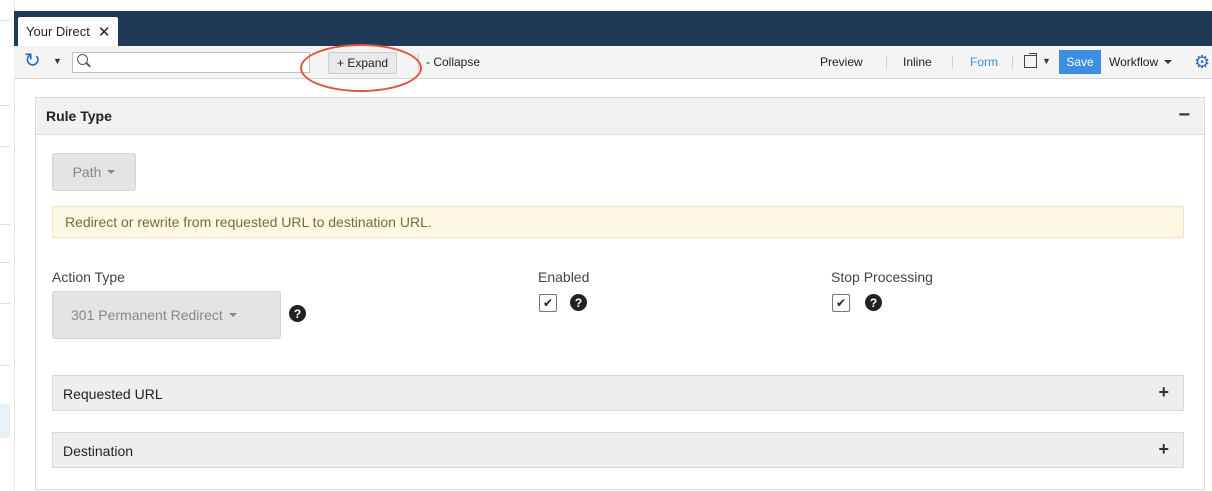 The width and height of the screenshot is (1212, 491). Describe the element at coordinates (453, 62) in the screenshot. I see `collapse-button: - Collapse` at that location.